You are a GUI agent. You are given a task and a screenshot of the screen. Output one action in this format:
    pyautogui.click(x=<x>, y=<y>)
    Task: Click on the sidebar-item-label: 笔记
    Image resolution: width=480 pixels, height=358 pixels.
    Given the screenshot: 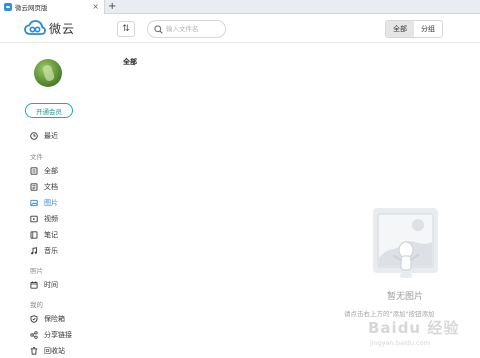 What is the action you would take?
    pyautogui.click(x=51, y=235)
    